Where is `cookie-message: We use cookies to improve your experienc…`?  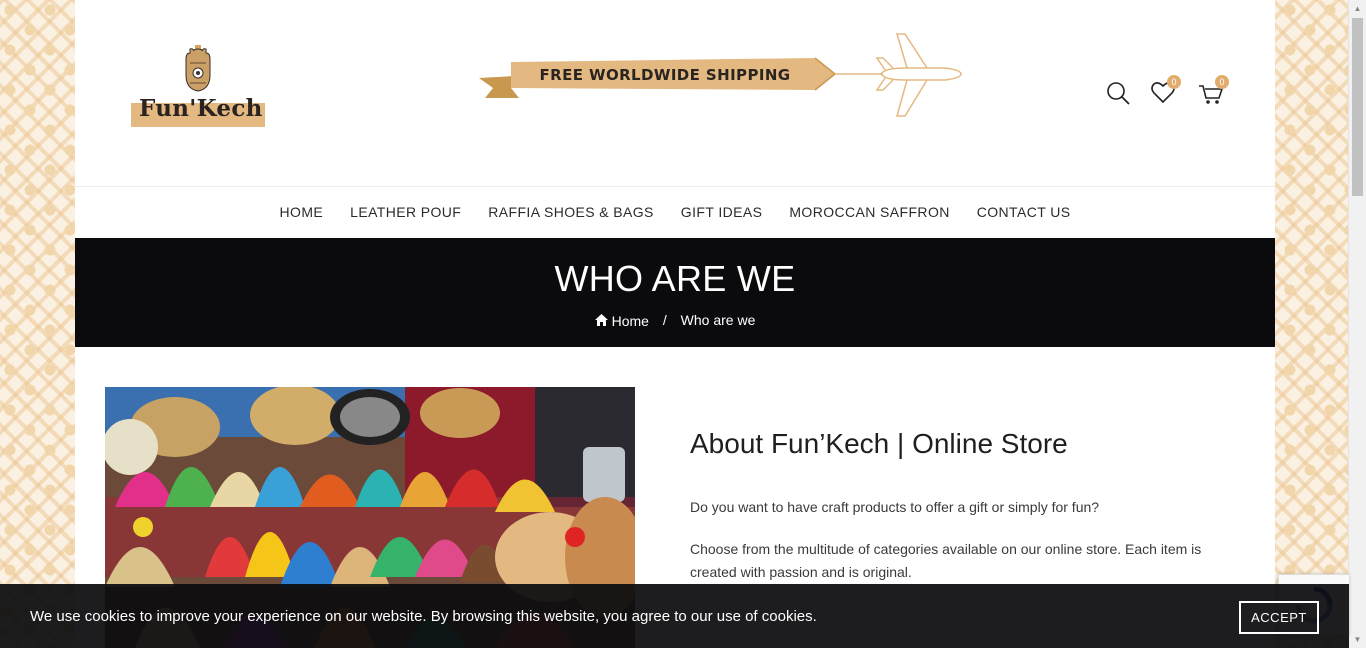 cookie-message: We use cookies to improve your experienc… is located at coordinates (423, 616).